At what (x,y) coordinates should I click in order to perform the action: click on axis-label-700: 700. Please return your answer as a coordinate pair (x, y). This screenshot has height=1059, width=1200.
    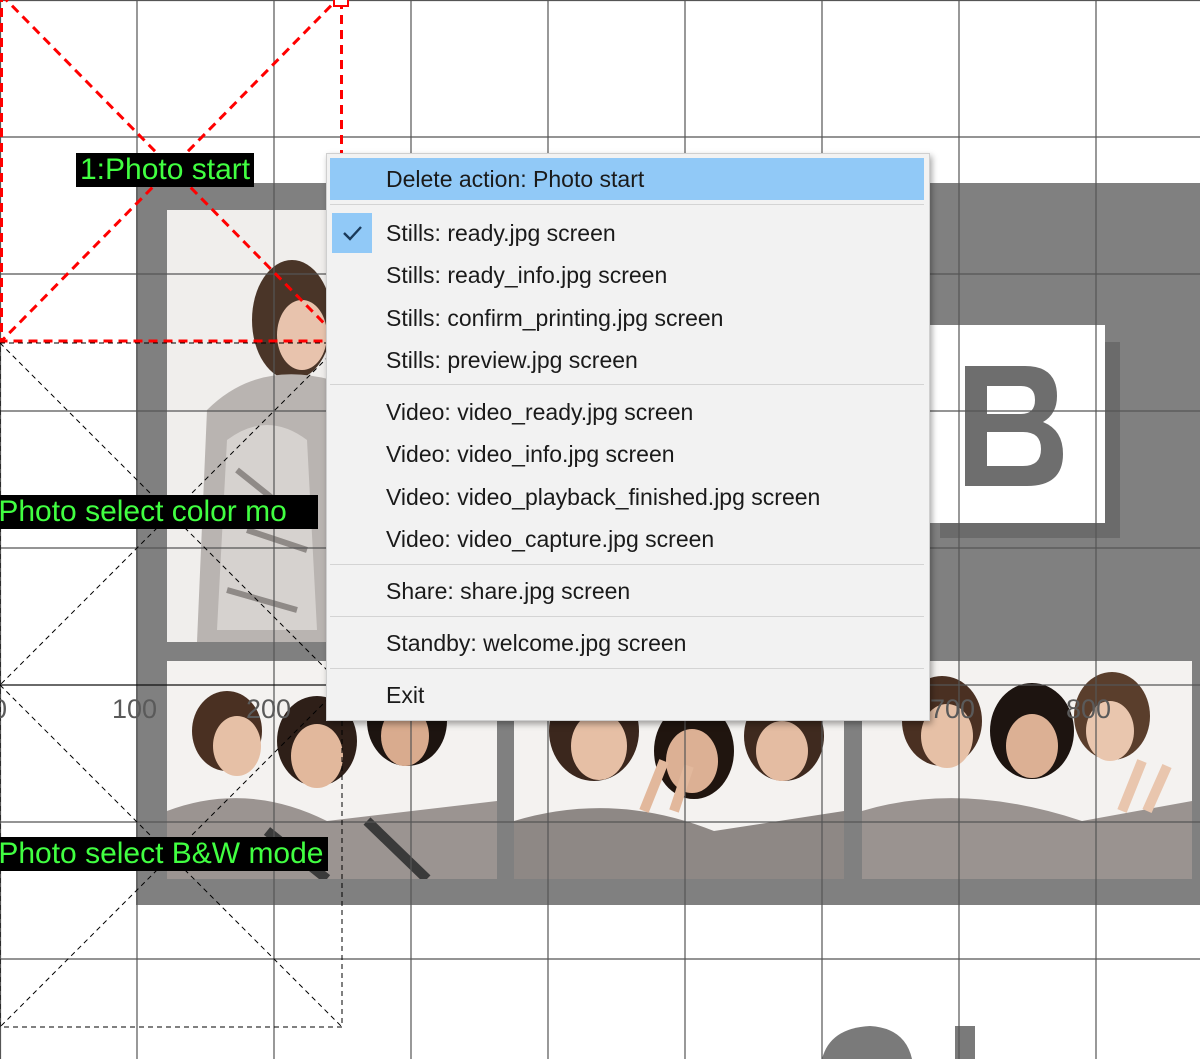
    Looking at the image, I should click on (953, 709).